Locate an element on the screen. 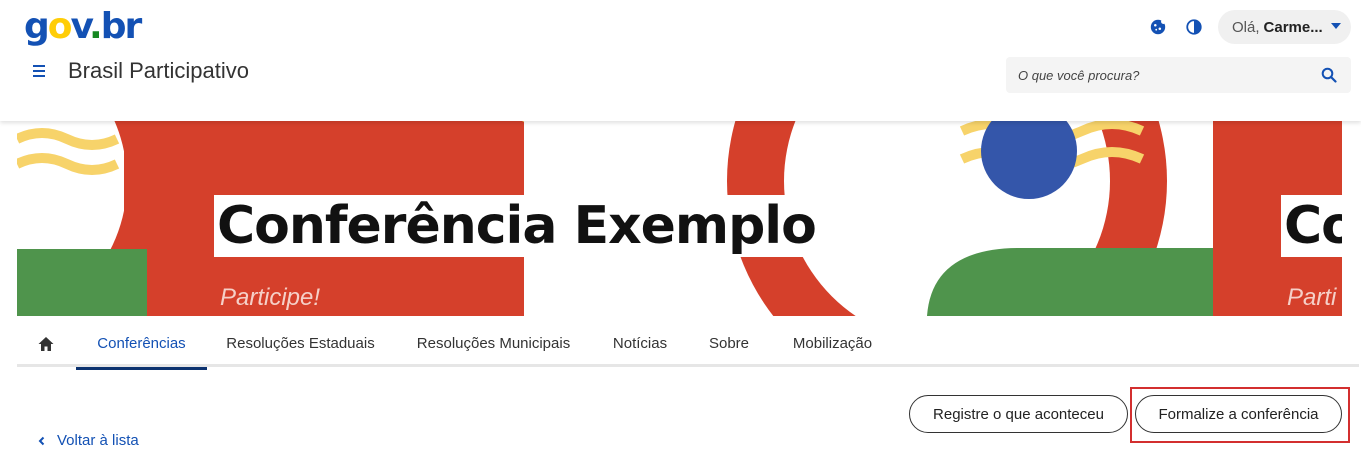 Image resolution: width=1361 pixels, height=451 pixels. govbr-logo: gov.br is located at coordinates (83, 27).